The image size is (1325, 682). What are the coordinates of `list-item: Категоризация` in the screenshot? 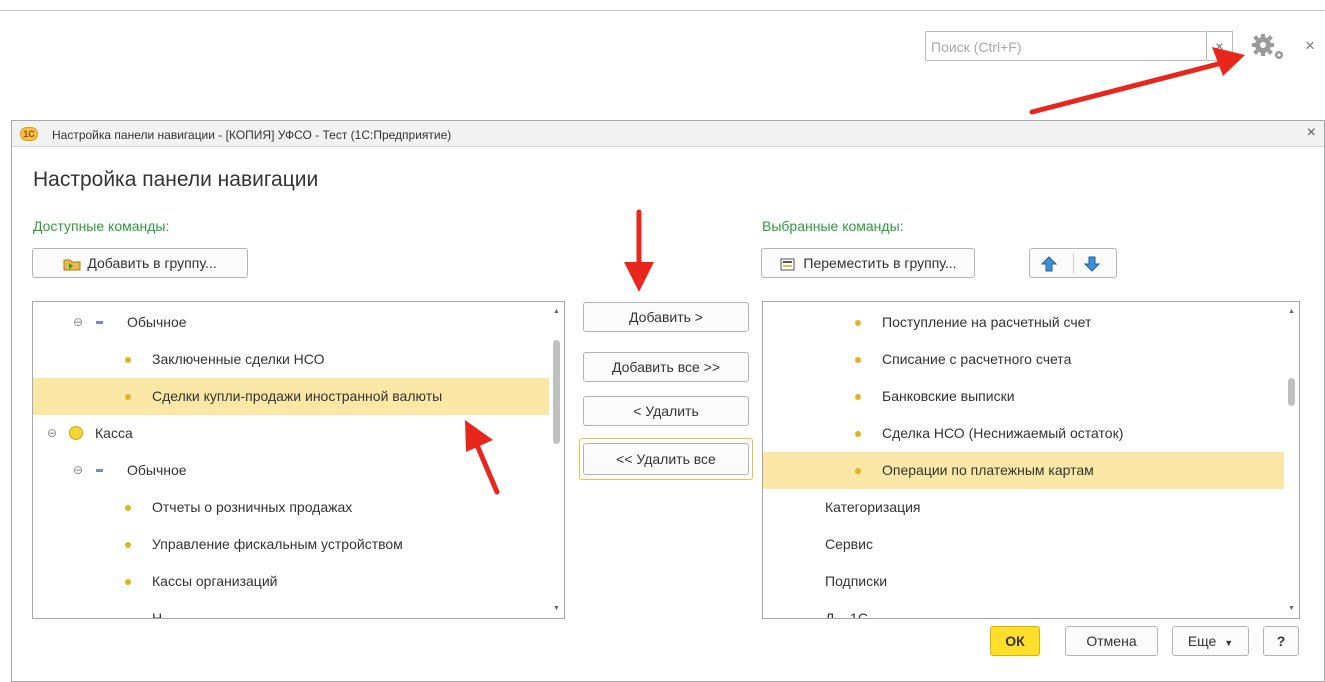 It's located at (1024, 507).